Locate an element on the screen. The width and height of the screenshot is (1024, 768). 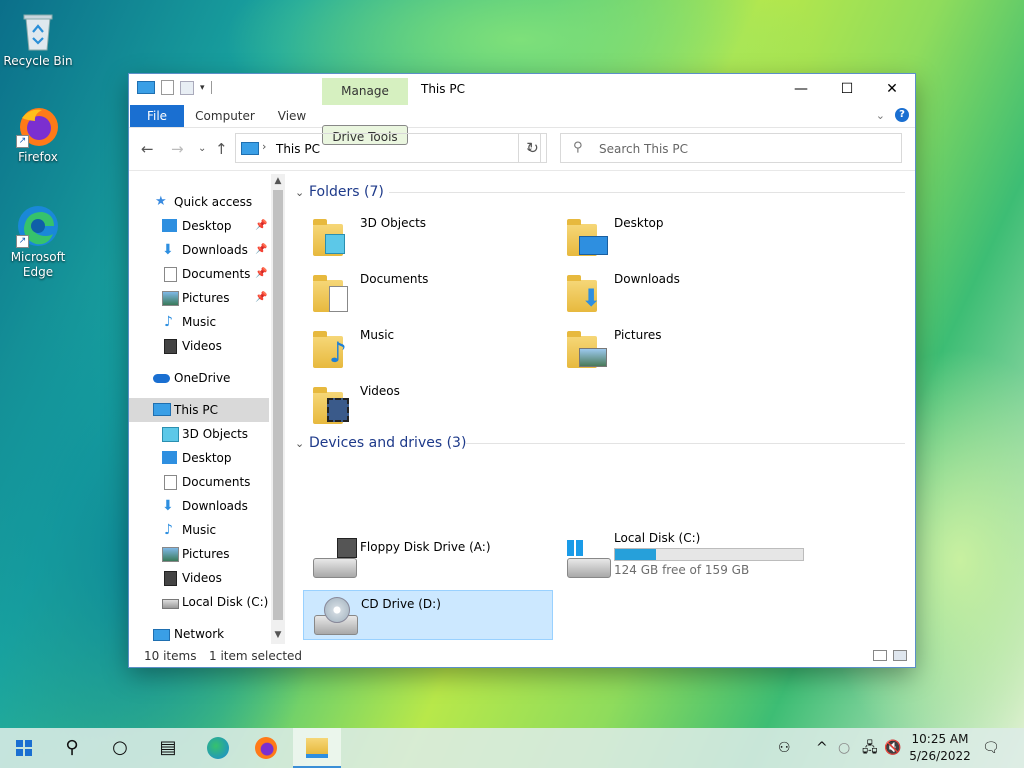
people-icon: ⚇ is located at coordinates (784, 748).